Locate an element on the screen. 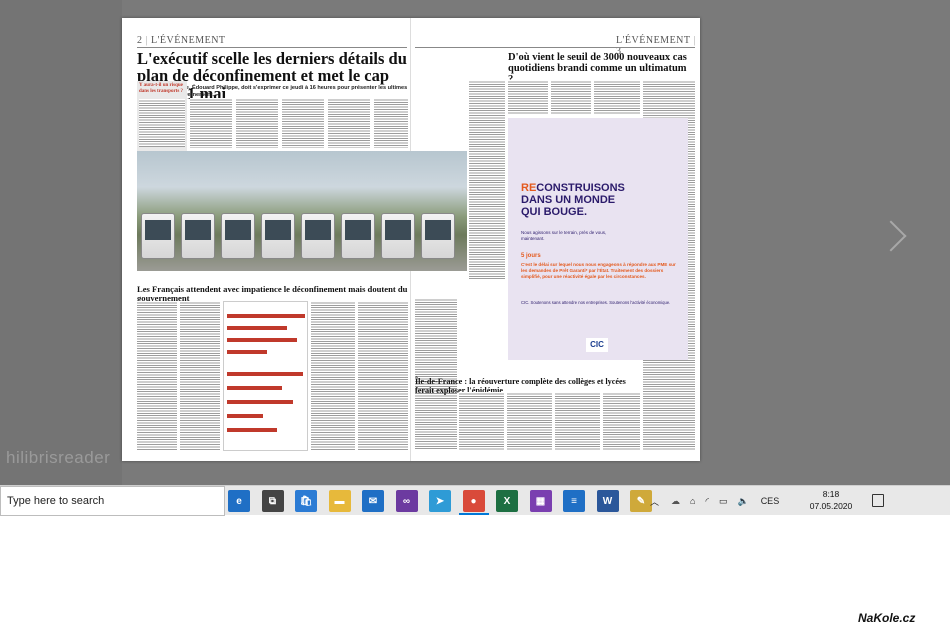 Image resolution: width=950 pixels, height=633 pixels. file-explorer-icon: ▬ is located at coordinates (339, 501).